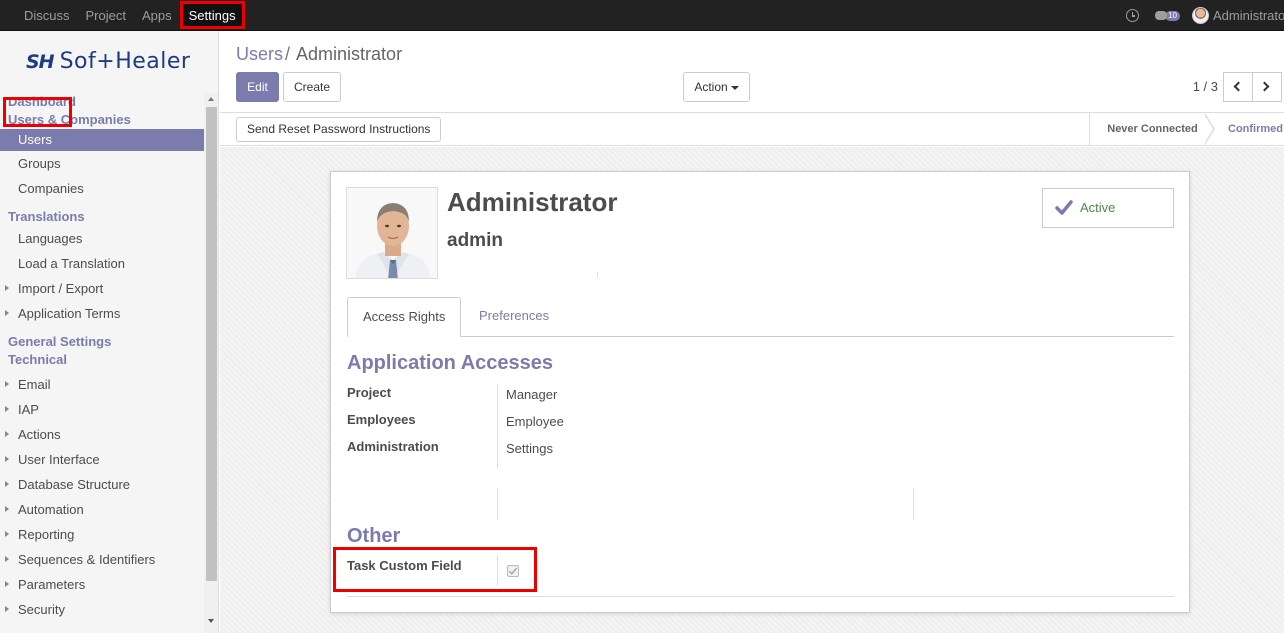 This screenshot has height=633, width=1284. What do you see at coordinates (1133, 15) in the screenshot?
I see `activity-clock-icon` at bounding box center [1133, 15].